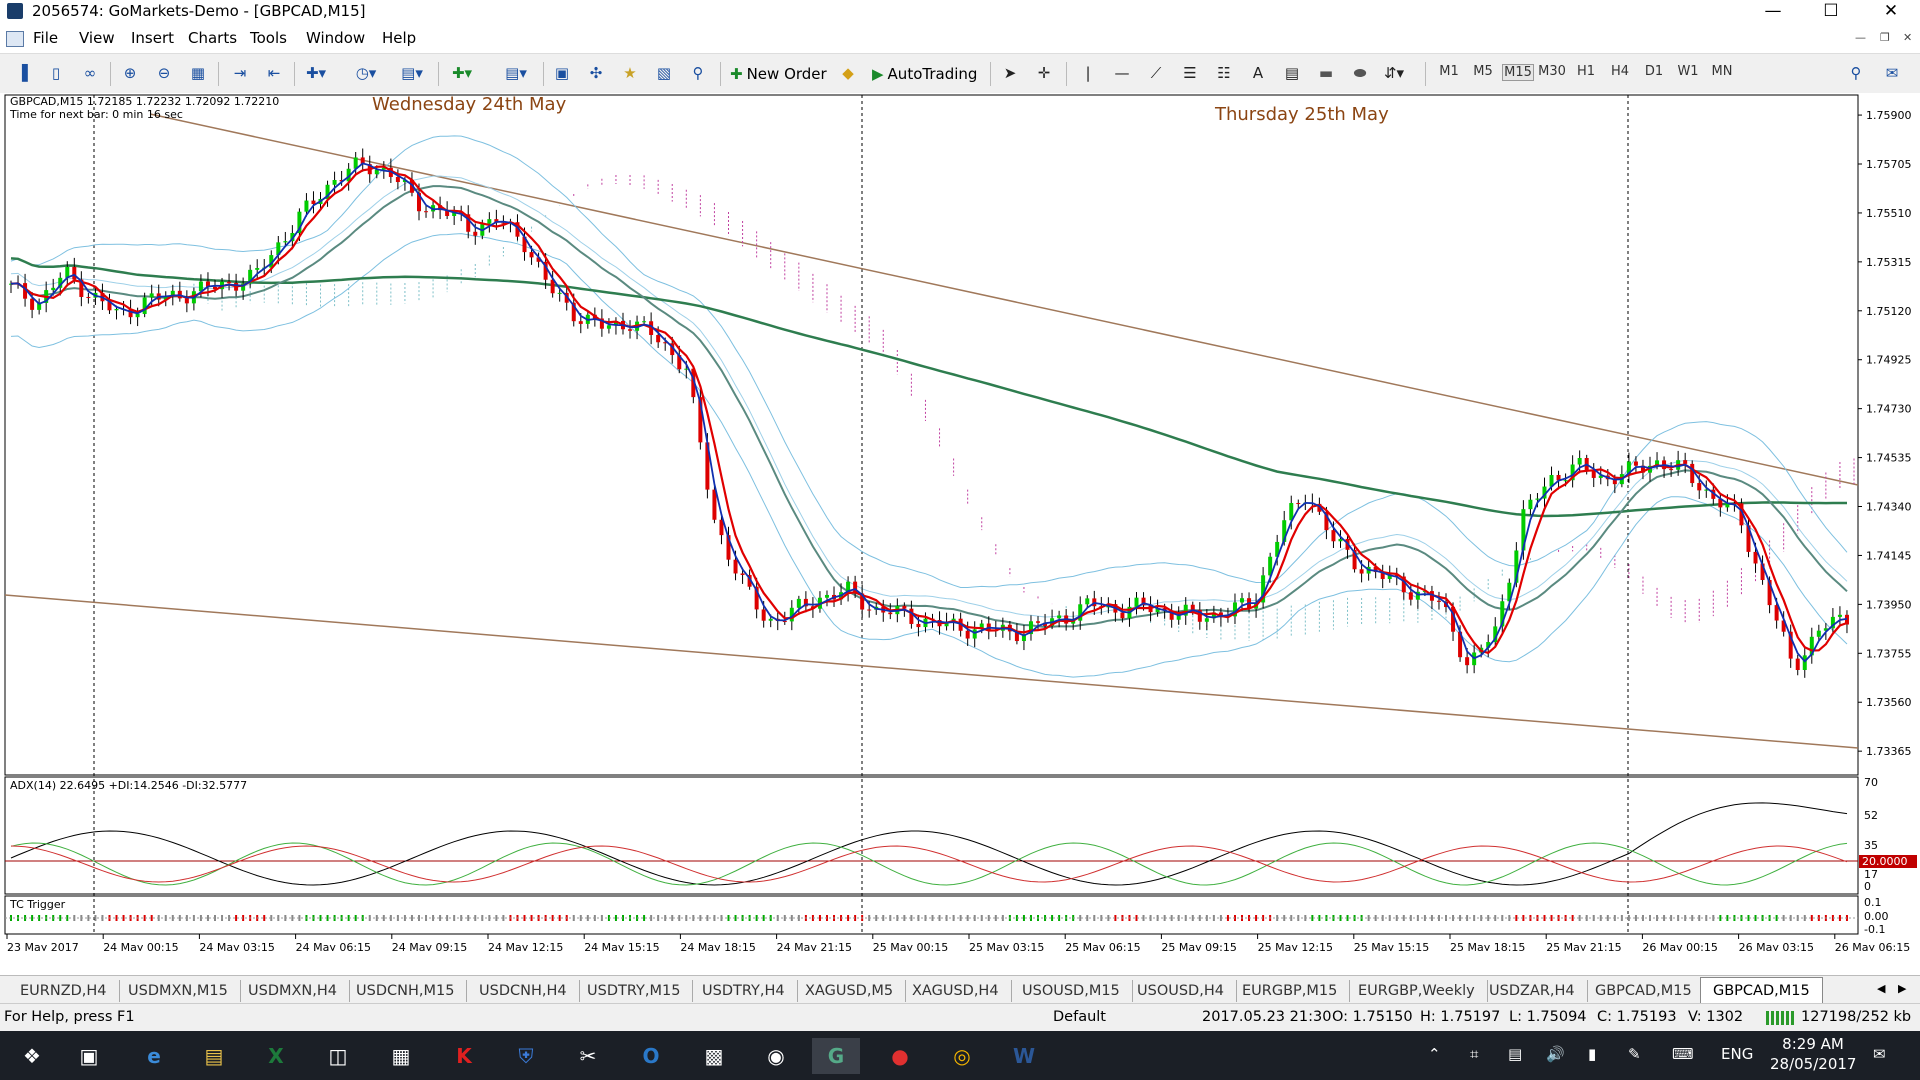  Describe the element at coordinates (90, 73) in the screenshot. I see `line-chart-icon: ∞` at that location.